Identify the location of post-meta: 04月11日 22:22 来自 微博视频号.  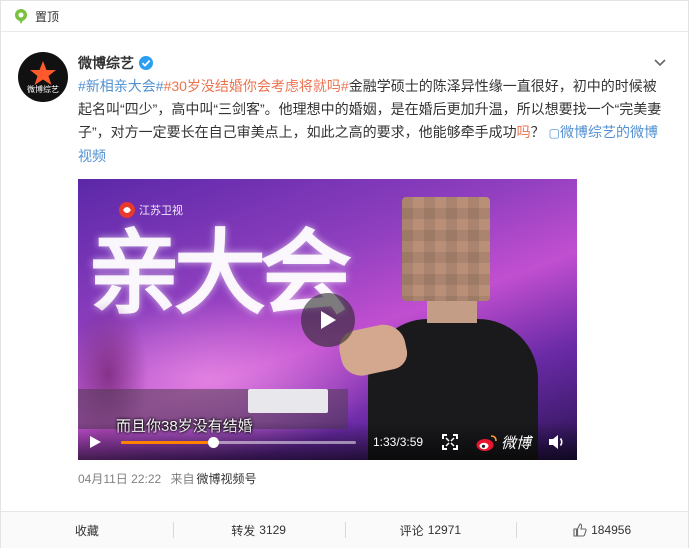
(170, 478).